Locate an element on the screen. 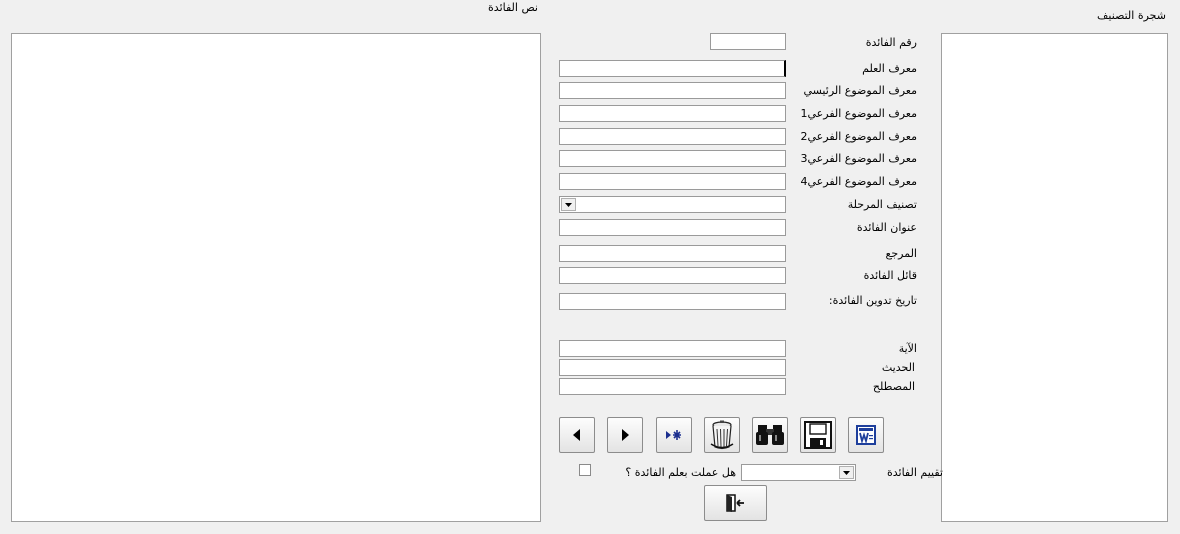 This screenshot has width=1180, height=534. new-record-button is located at coordinates (674, 435).